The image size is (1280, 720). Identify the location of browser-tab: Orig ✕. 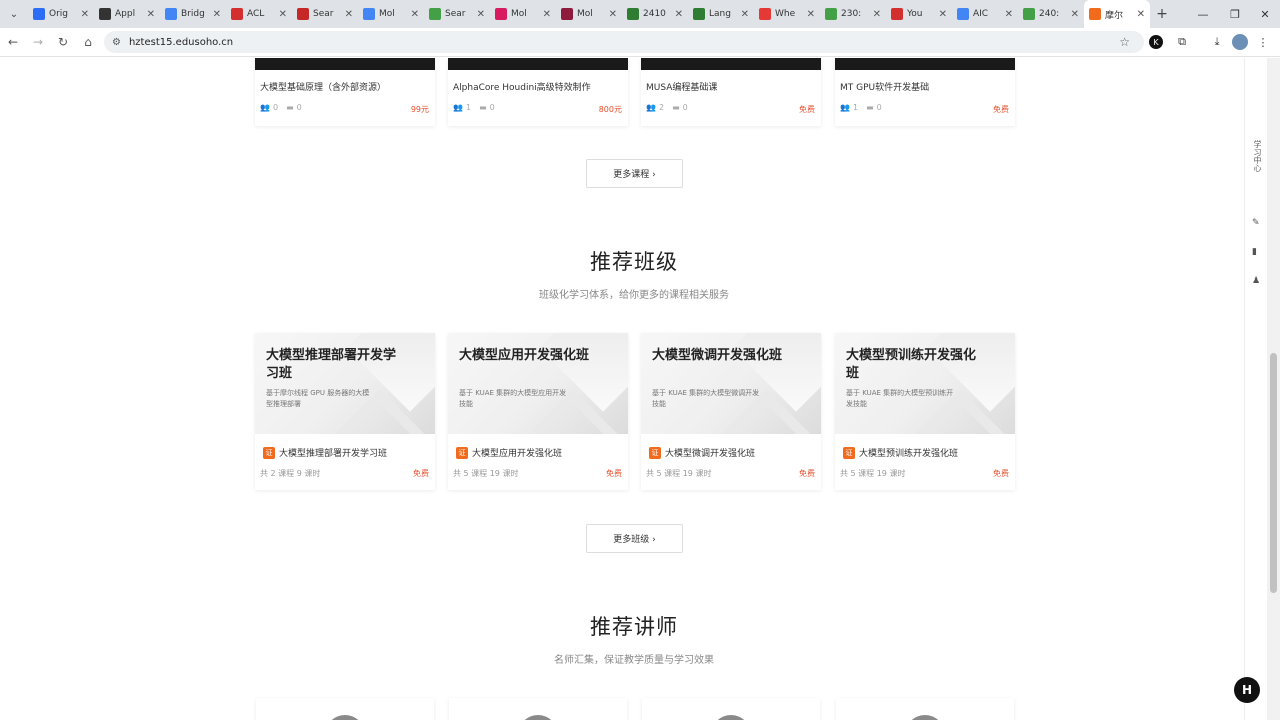
(61, 14).